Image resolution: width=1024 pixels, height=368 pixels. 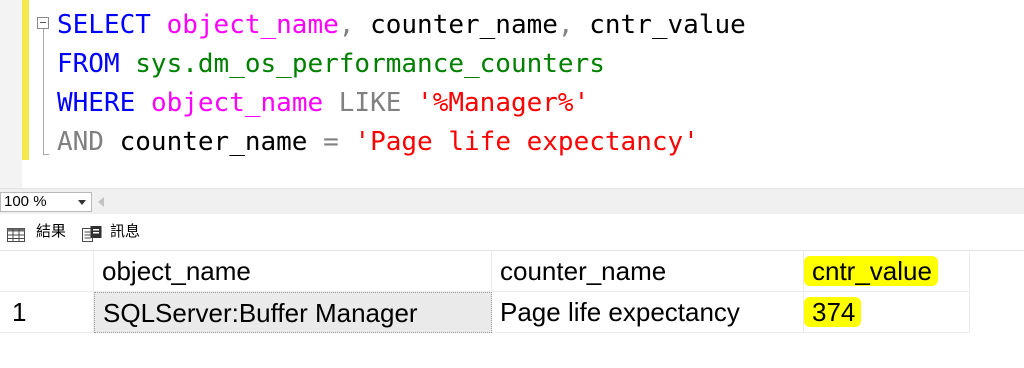 I want to click on code-token: =, so click(x=331, y=142).